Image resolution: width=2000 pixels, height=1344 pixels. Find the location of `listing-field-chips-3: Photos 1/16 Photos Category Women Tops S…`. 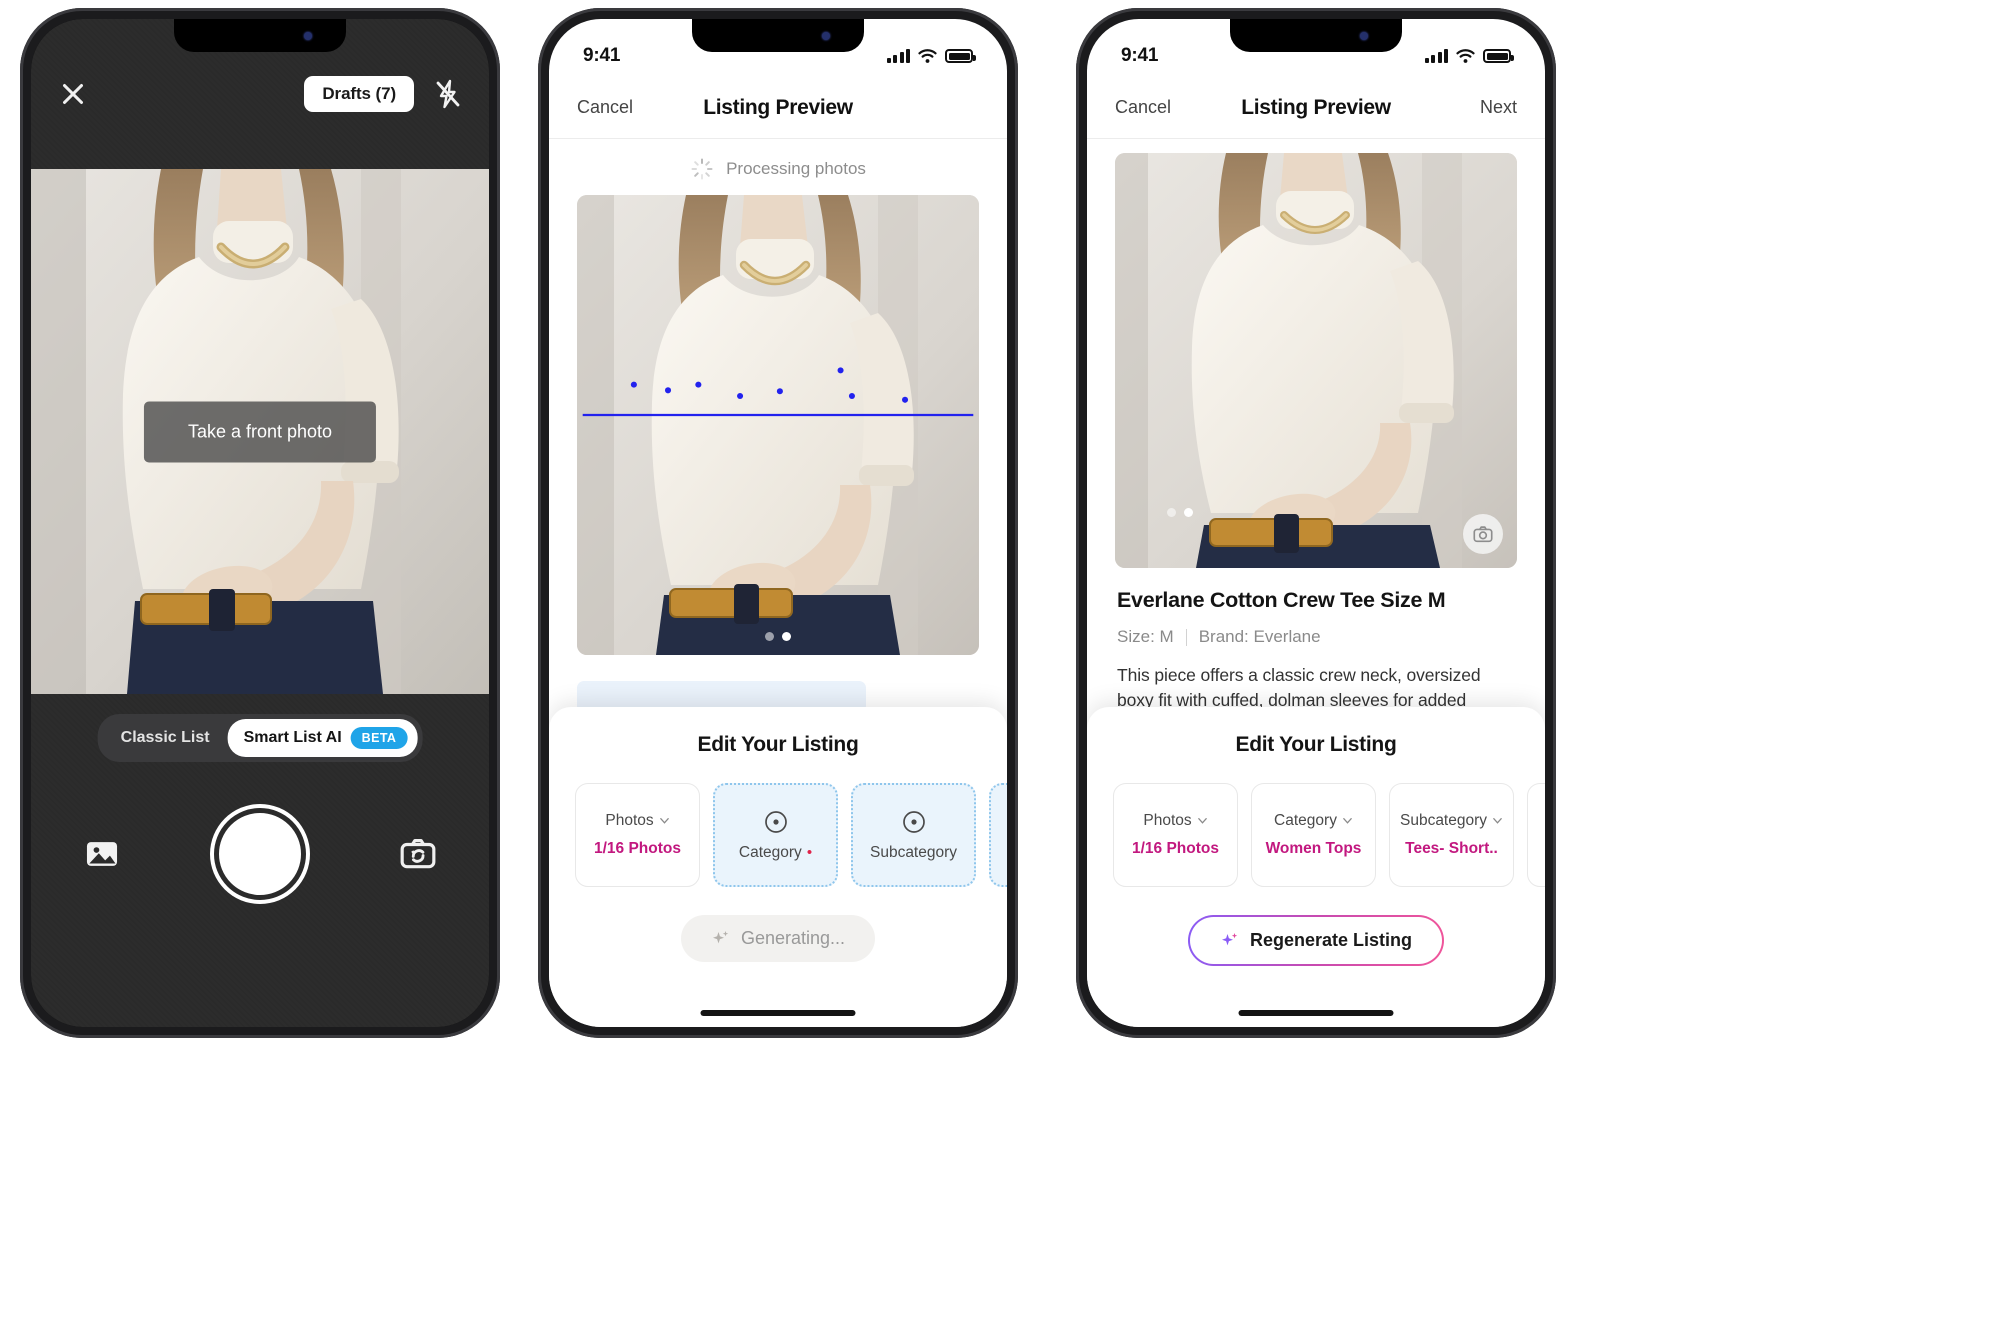

listing-field-chips-3: Photos 1/16 Photos Category Women Tops S… is located at coordinates (1316, 835).